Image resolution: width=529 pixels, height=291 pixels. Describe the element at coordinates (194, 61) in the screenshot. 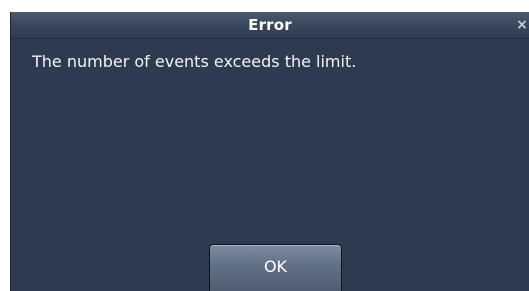

I see `error-message: The number of events exceeds the limit.` at that location.